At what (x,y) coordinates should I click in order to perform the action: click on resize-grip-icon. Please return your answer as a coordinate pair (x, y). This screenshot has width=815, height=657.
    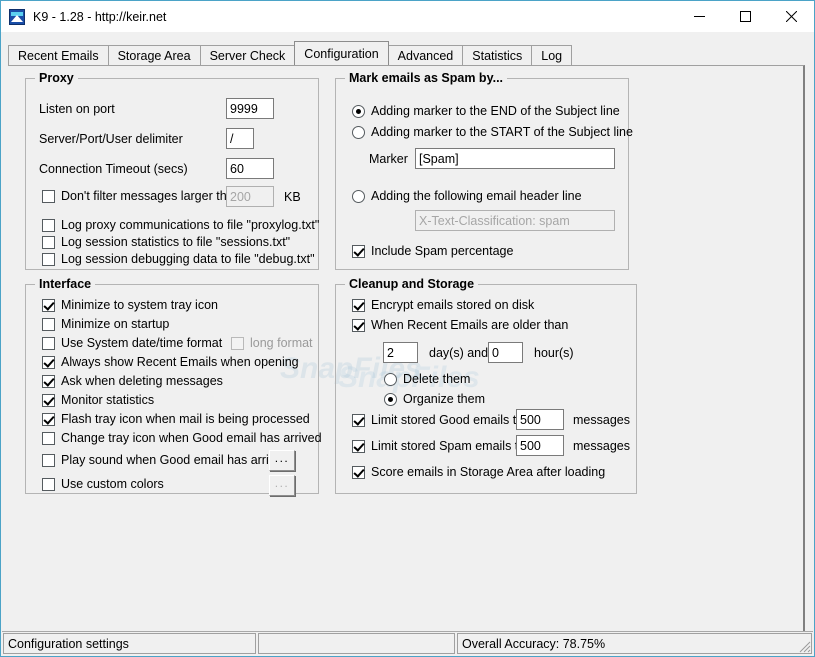
    Looking at the image, I should click on (804, 646).